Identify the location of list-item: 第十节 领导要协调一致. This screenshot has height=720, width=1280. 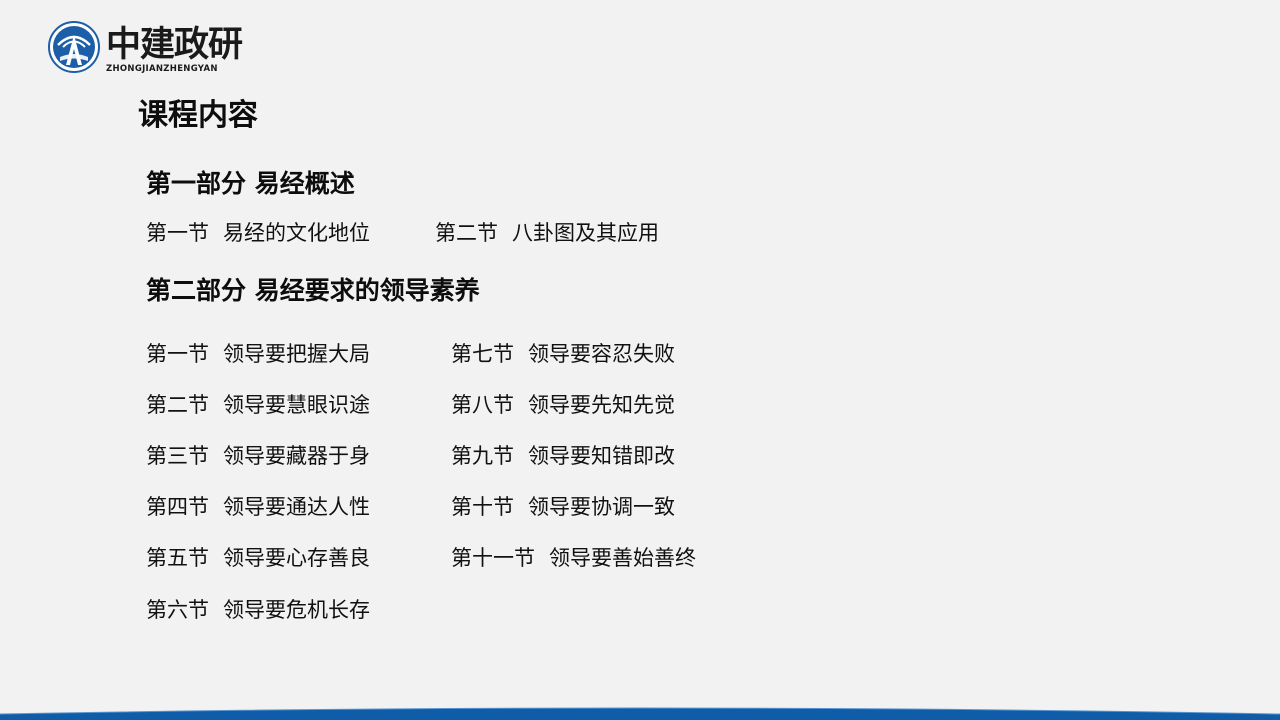
(563, 507).